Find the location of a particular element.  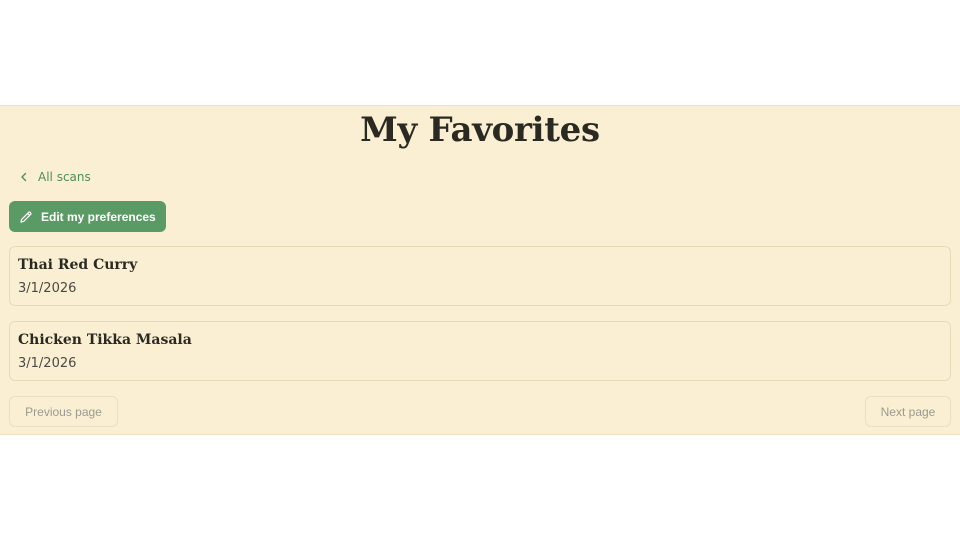

edit-preferences-button: Edit my preferences is located at coordinates (87, 216).